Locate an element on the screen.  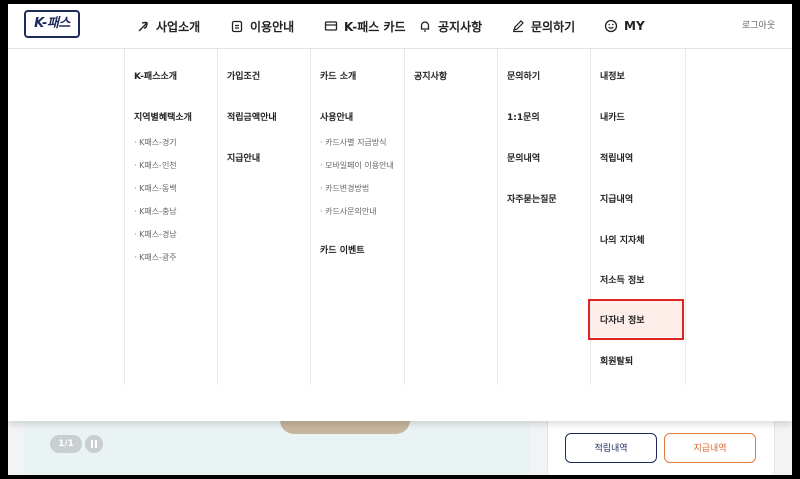
card-icon is located at coordinates (331, 26).